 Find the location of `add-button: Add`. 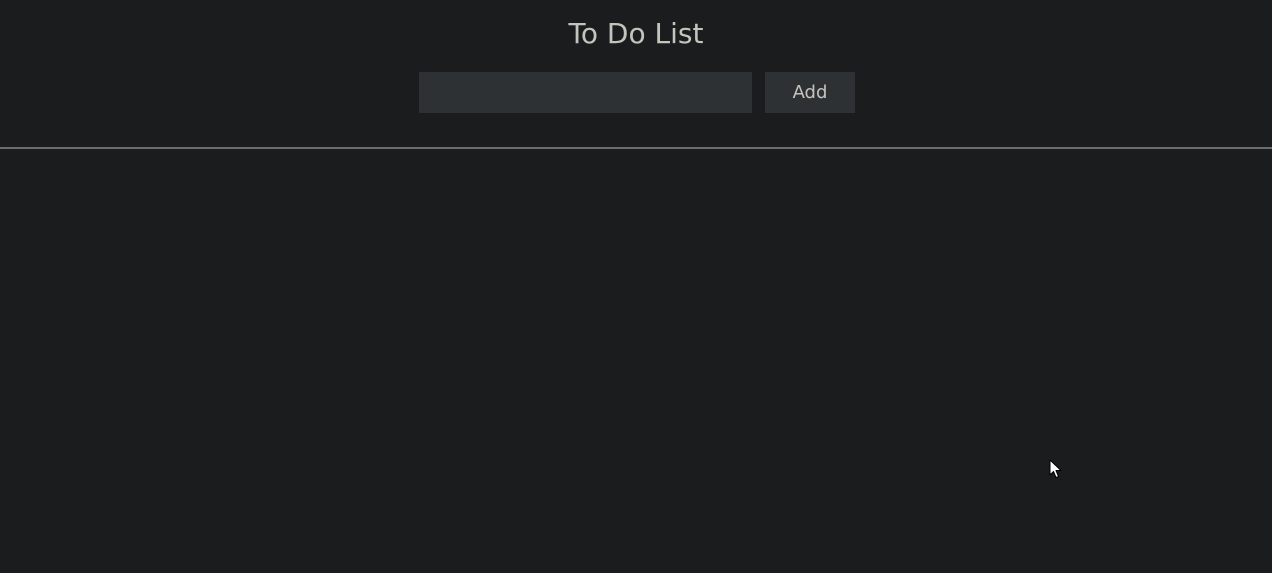

add-button: Add is located at coordinates (810, 92).